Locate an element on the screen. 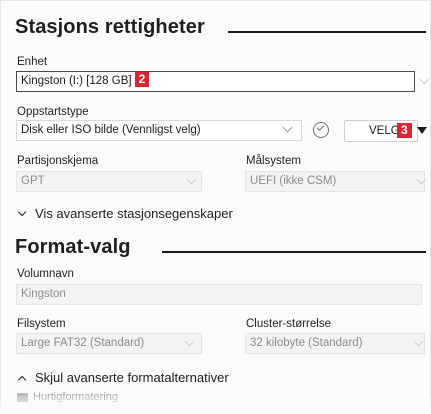  volume-label-input: Kingston is located at coordinates (219, 294).